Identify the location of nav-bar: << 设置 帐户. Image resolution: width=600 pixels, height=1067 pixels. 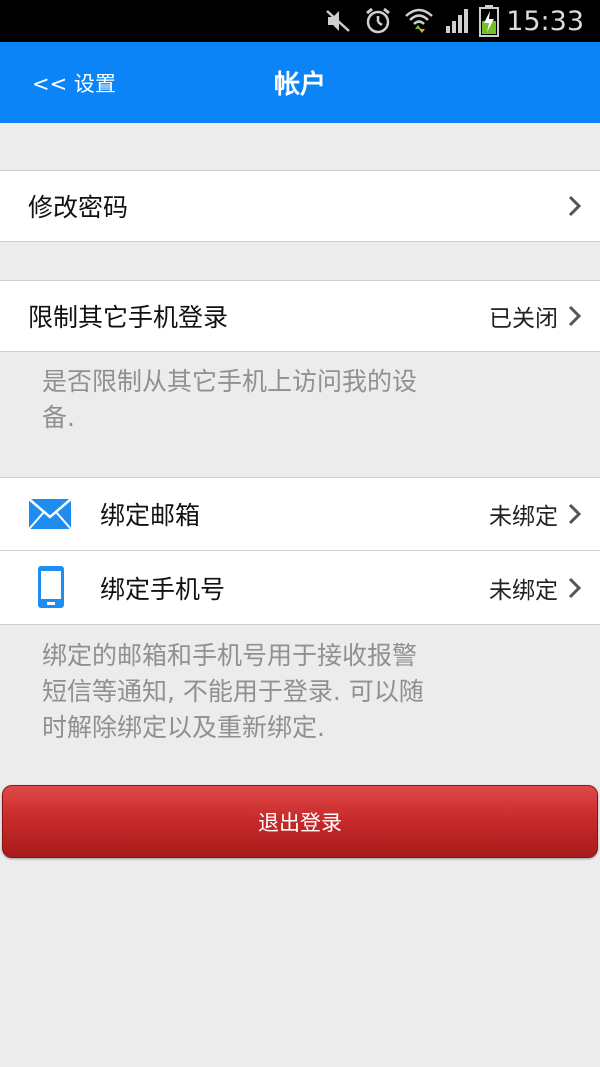
(300, 82).